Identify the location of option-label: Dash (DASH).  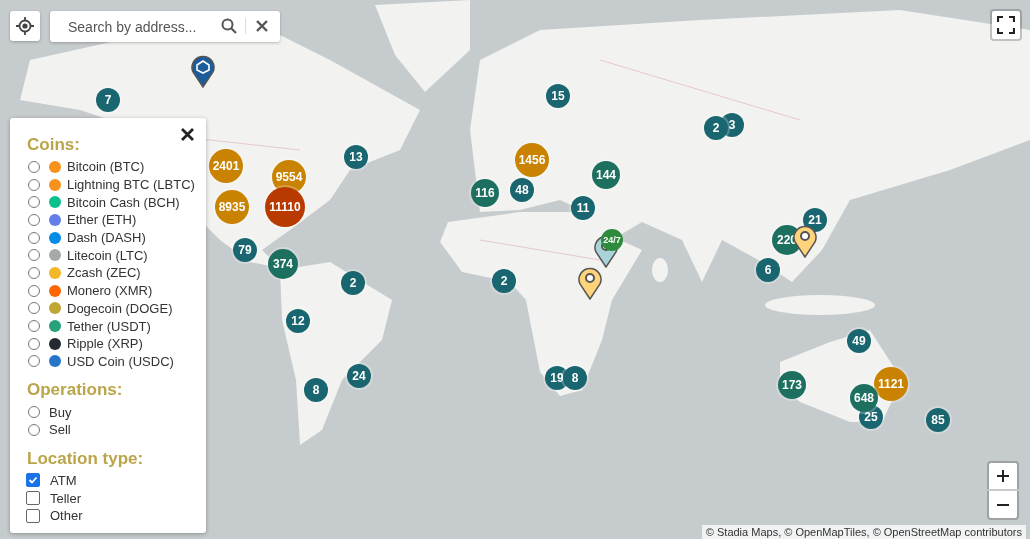
(106, 238).